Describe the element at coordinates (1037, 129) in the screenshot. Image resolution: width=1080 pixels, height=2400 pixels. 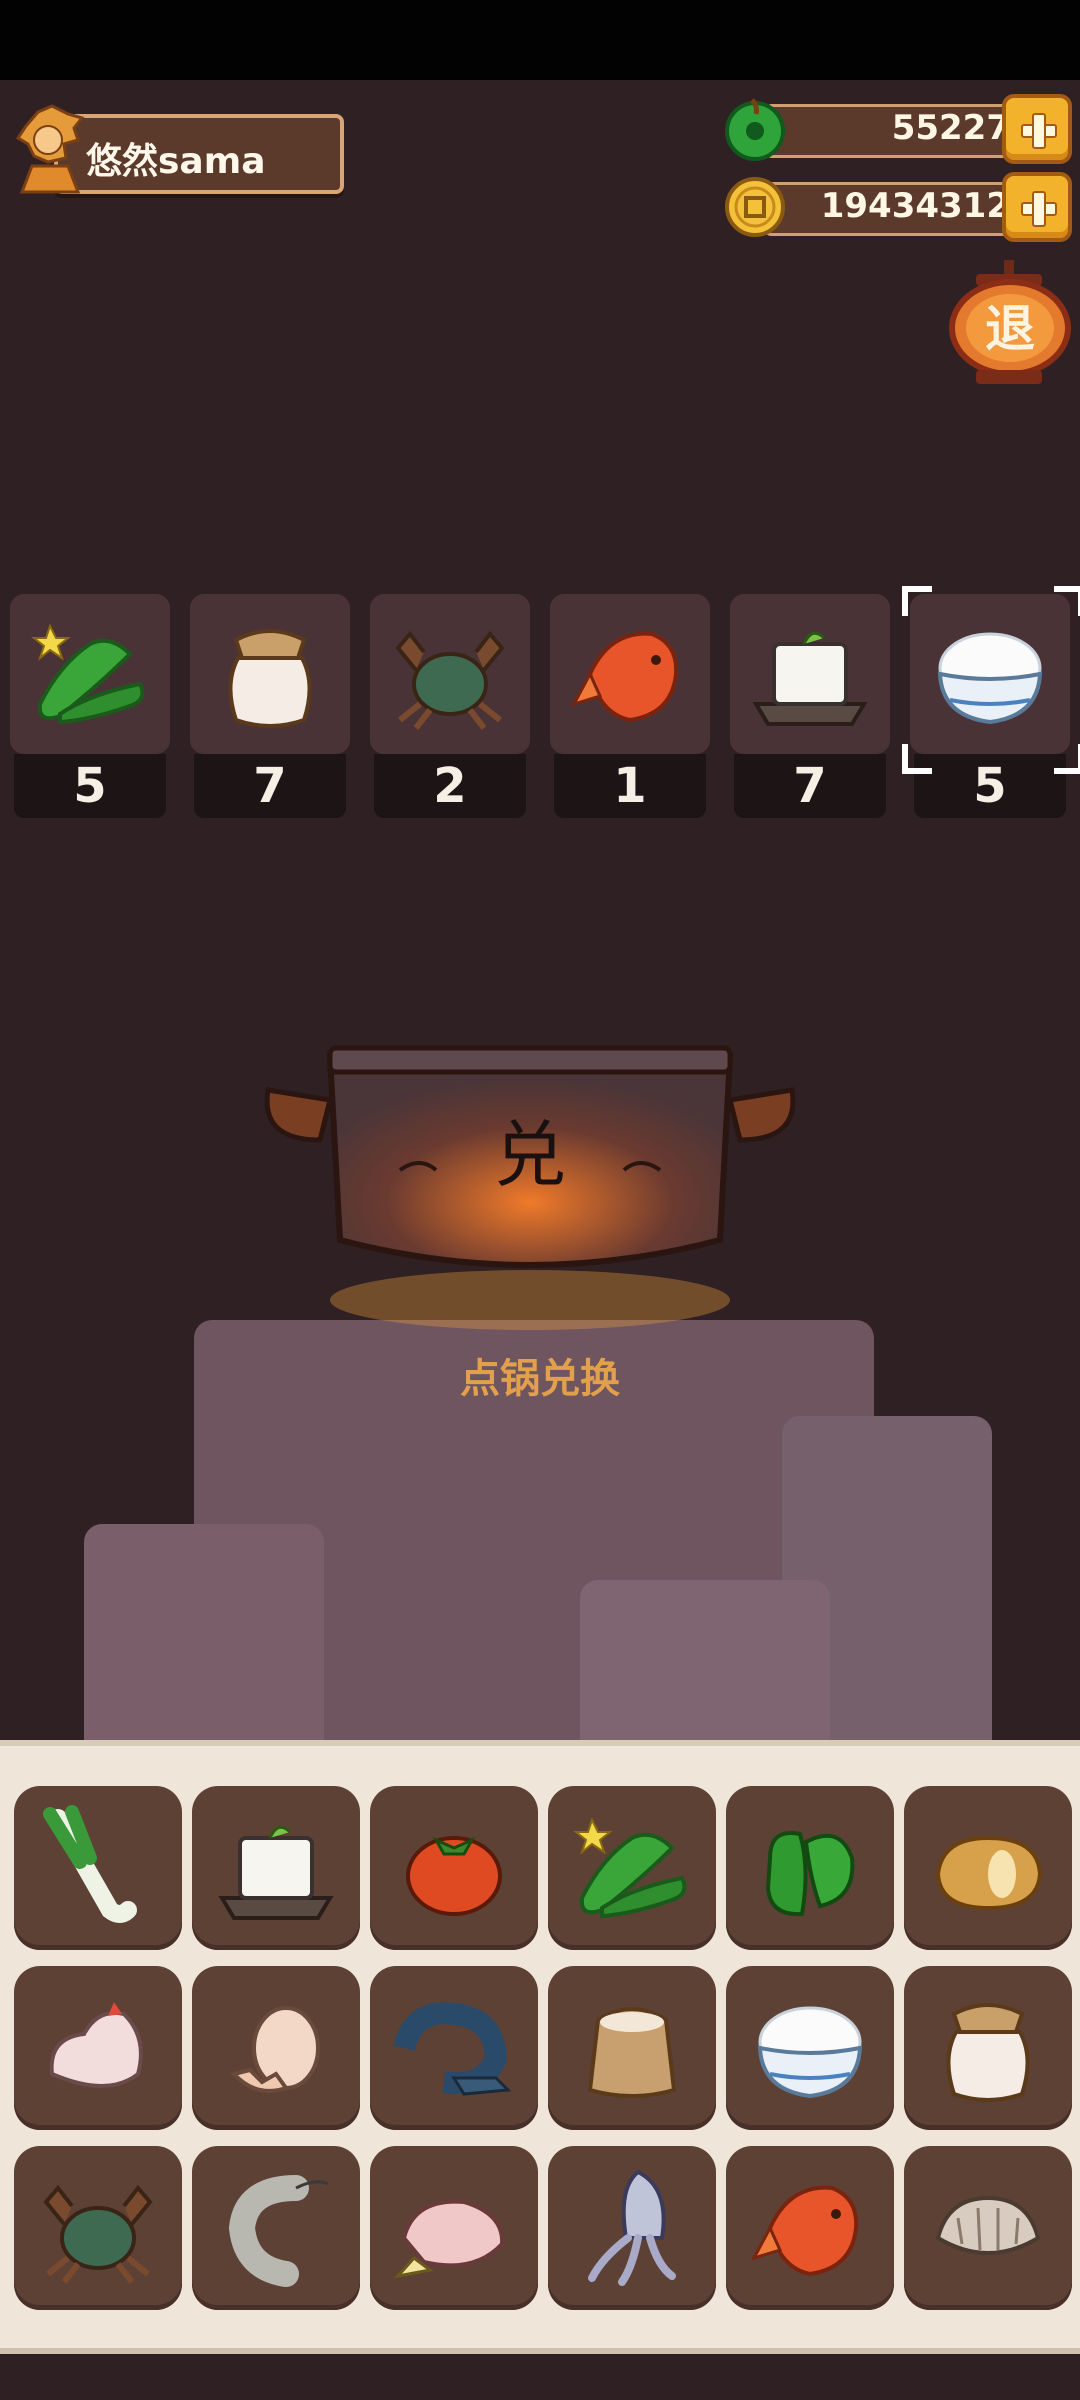
I see `add-jade-button` at that location.